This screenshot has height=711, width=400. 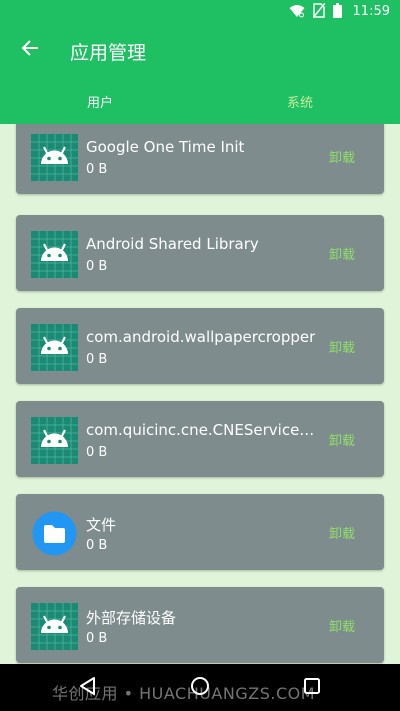 What do you see at coordinates (297, 12) in the screenshot?
I see `wifi-icon` at bounding box center [297, 12].